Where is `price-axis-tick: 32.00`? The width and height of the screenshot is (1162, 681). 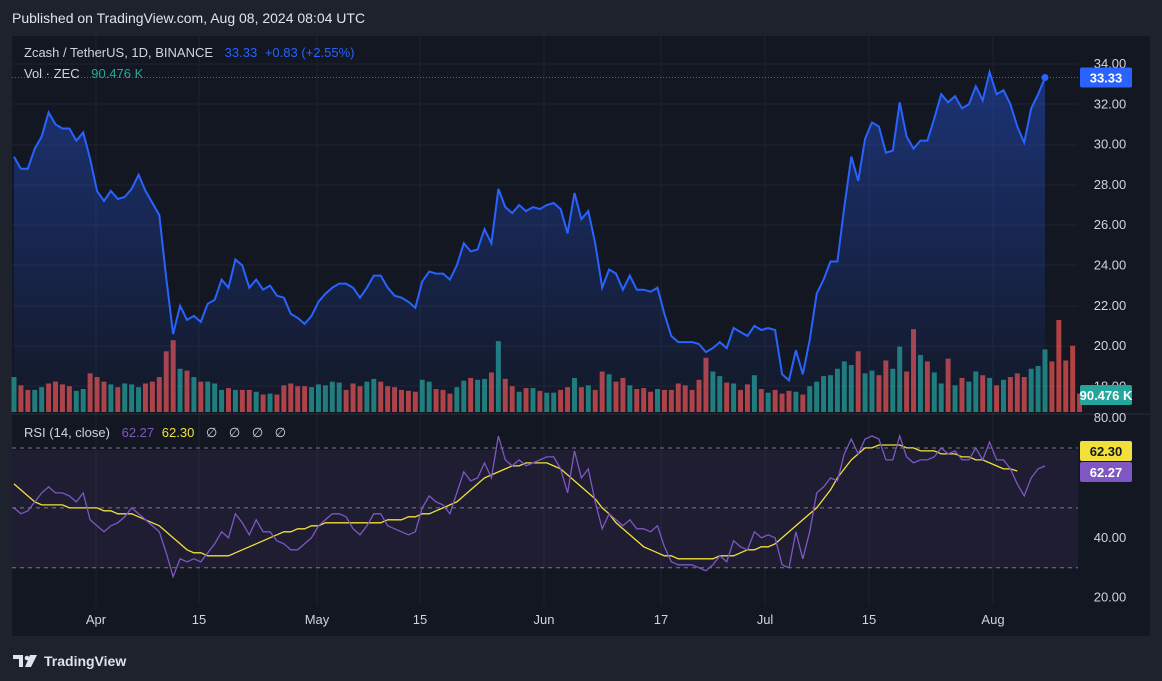
price-axis-tick: 32.00 is located at coordinates (1110, 103).